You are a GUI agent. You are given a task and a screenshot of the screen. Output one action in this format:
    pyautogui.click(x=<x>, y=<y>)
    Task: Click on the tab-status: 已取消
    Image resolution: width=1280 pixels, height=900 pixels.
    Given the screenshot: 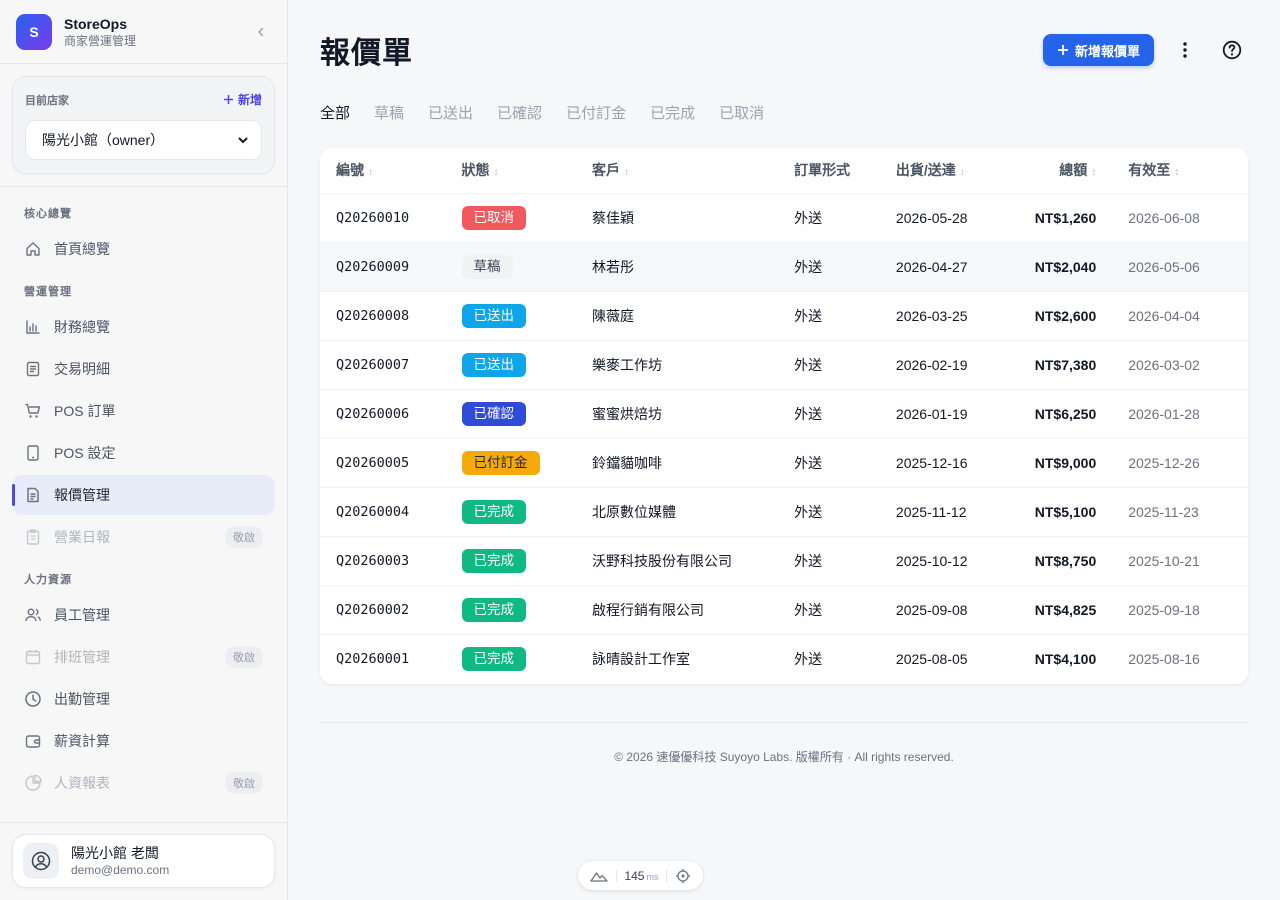 What is the action you would take?
    pyautogui.click(x=741, y=112)
    